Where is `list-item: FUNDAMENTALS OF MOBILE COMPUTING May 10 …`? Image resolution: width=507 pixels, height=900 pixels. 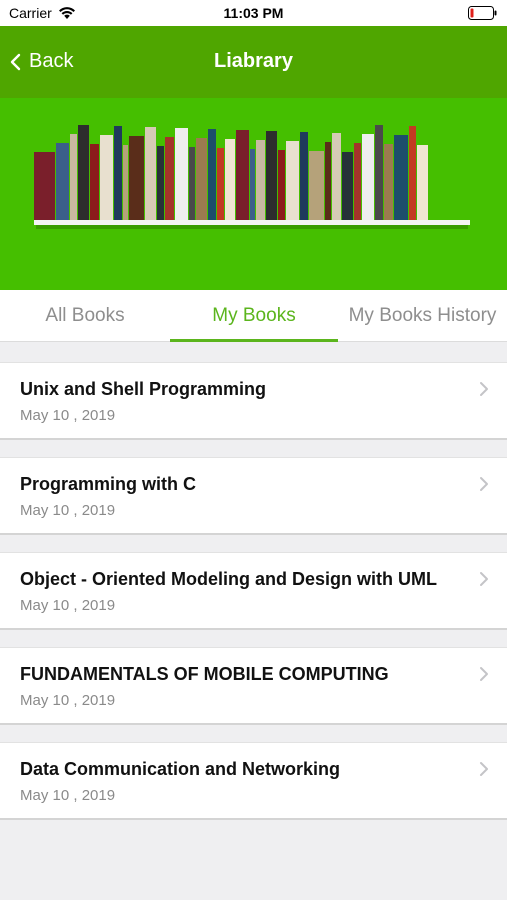
list-item: FUNDAMENTALS OF MOBILE COMPUTING May 10 … is located at coordinates (253, 686).